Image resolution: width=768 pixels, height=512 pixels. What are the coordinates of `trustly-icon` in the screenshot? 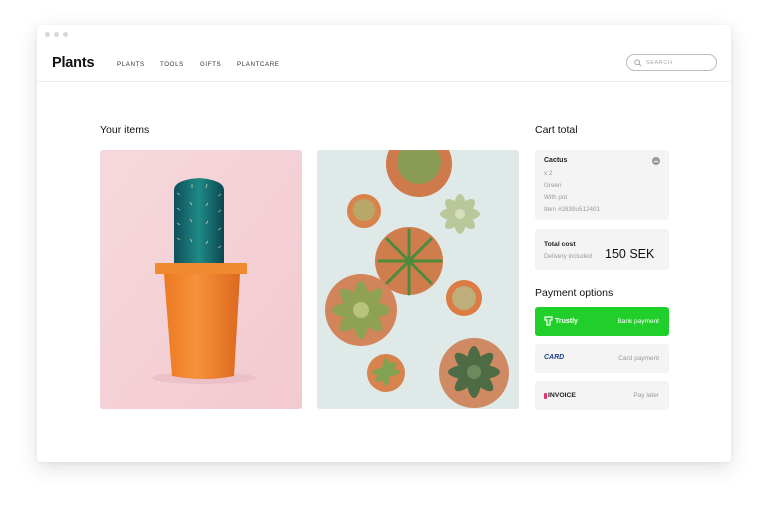 It's located at (548, 321).